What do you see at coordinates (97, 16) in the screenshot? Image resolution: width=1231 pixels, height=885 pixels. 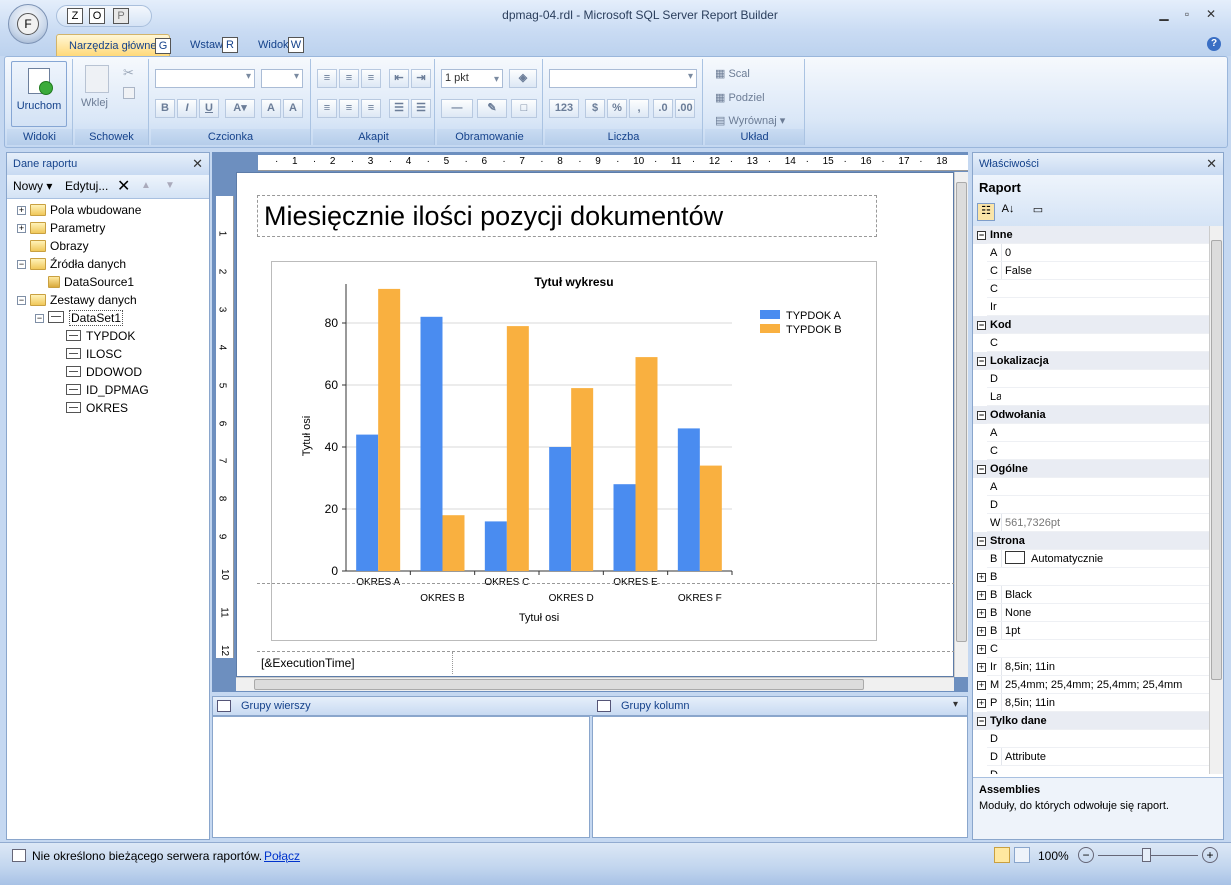 I see `qat-key-undo: O` at bounding box center [97, 16].